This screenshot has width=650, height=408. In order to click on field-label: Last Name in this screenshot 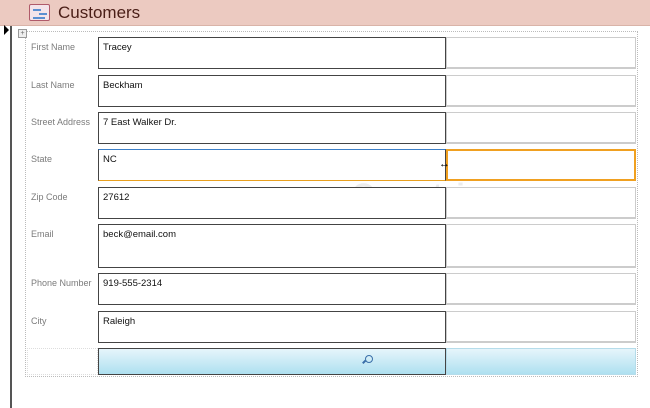, I will do `click(53, 85)`.